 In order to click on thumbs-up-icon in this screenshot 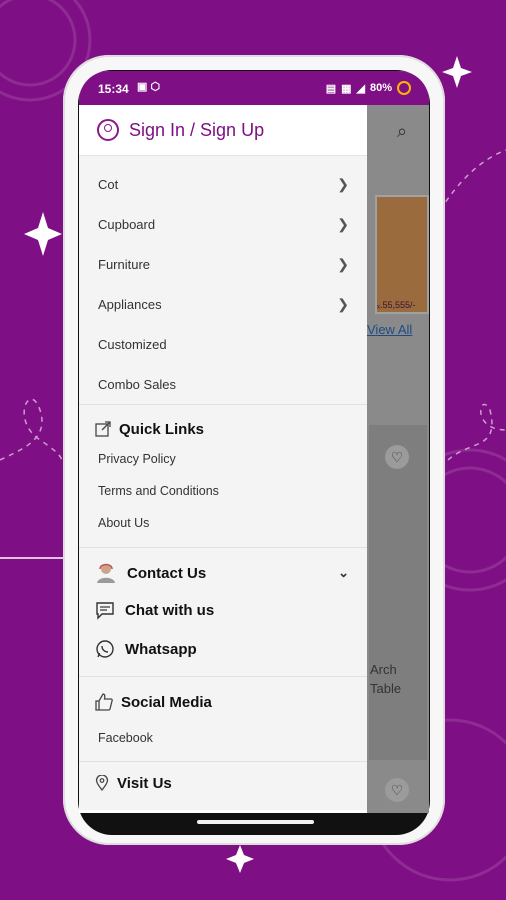, I will do `click(104, 702)`.